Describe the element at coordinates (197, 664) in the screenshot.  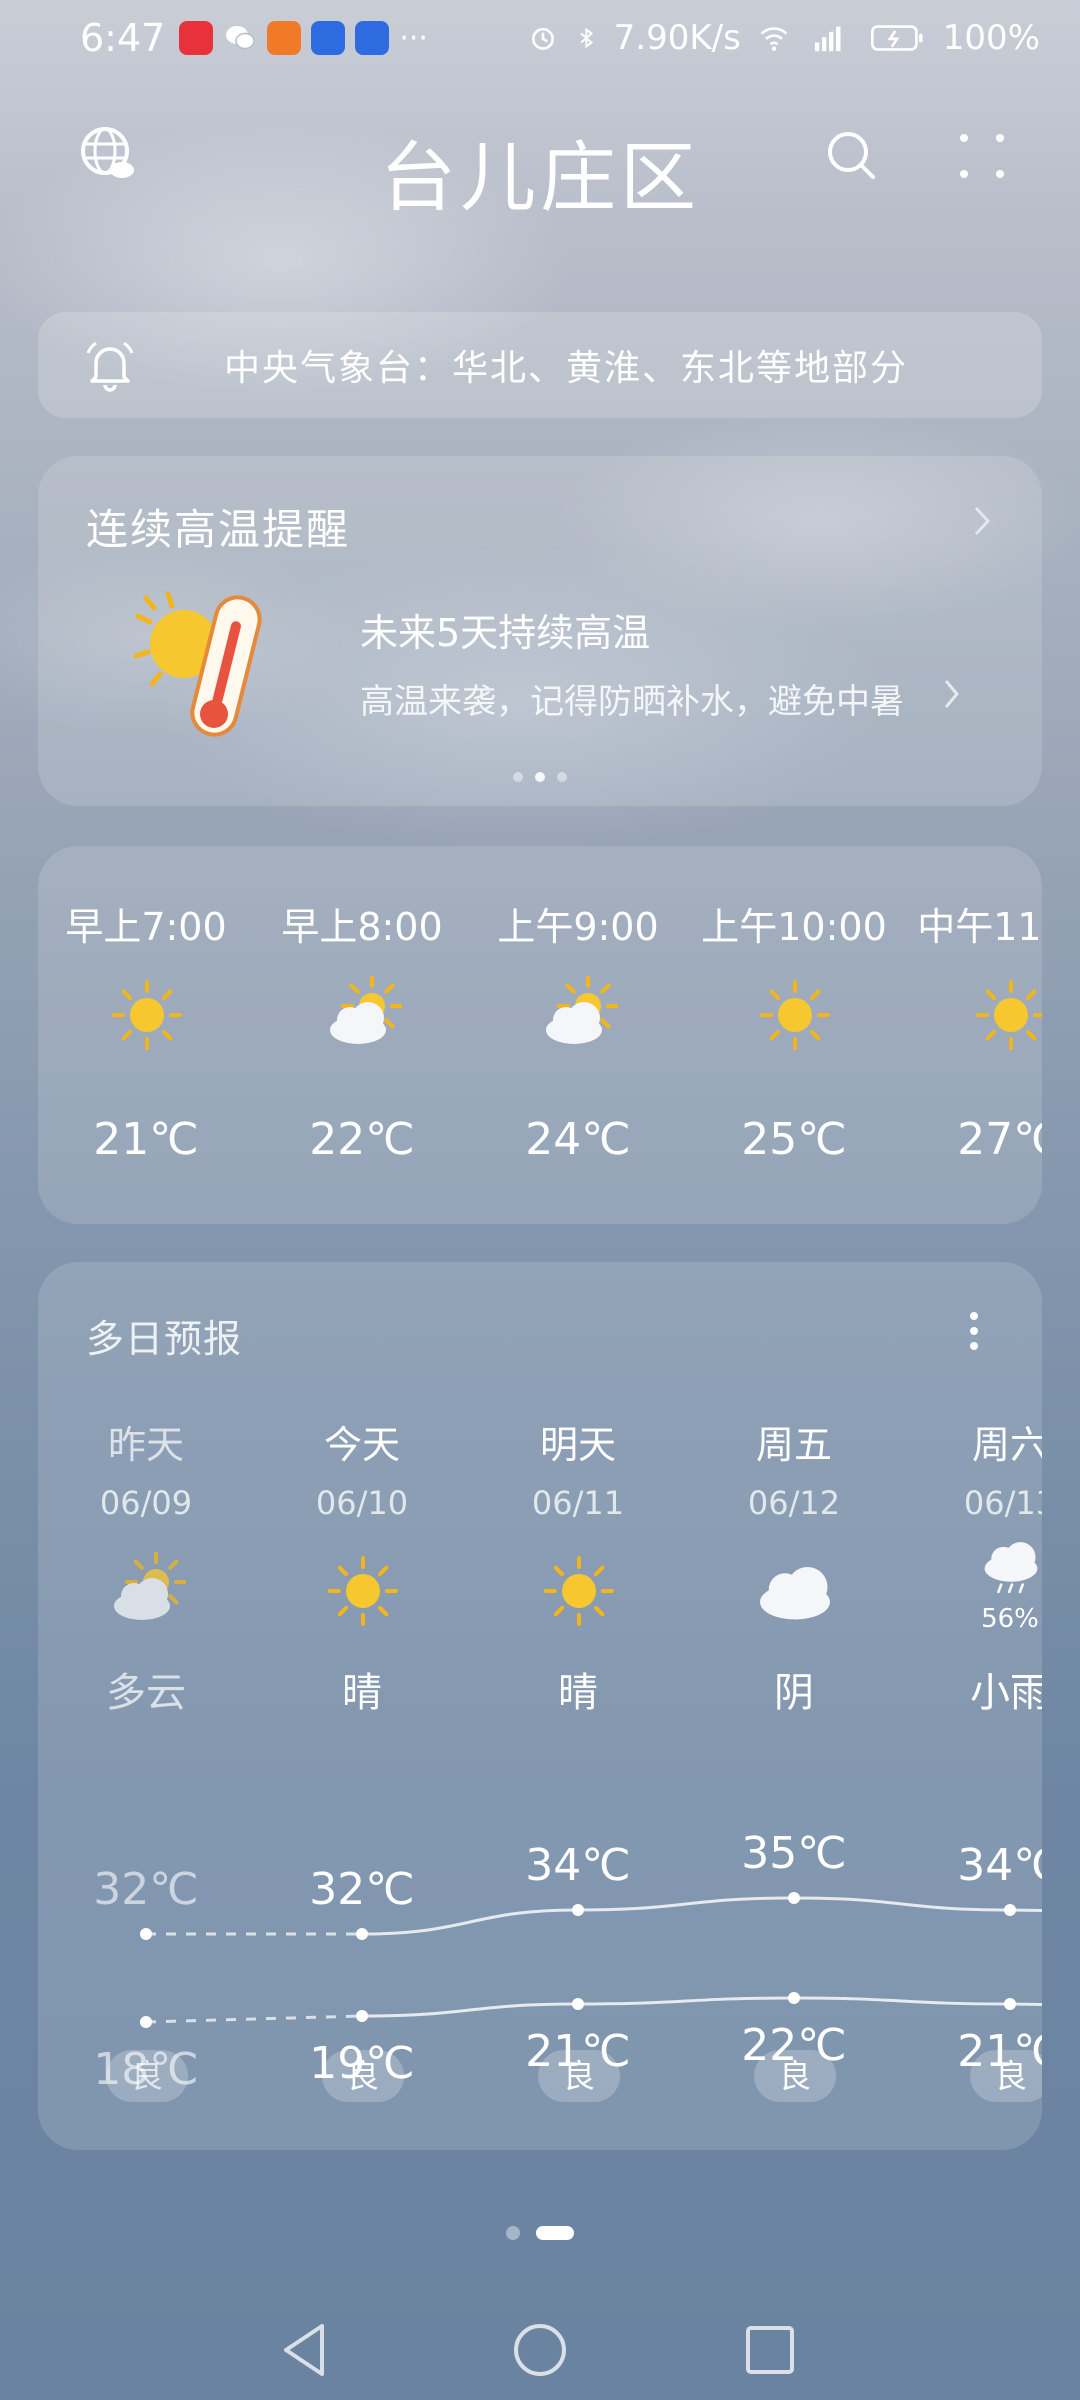
I see `thermometer-sun-icon` at that location.